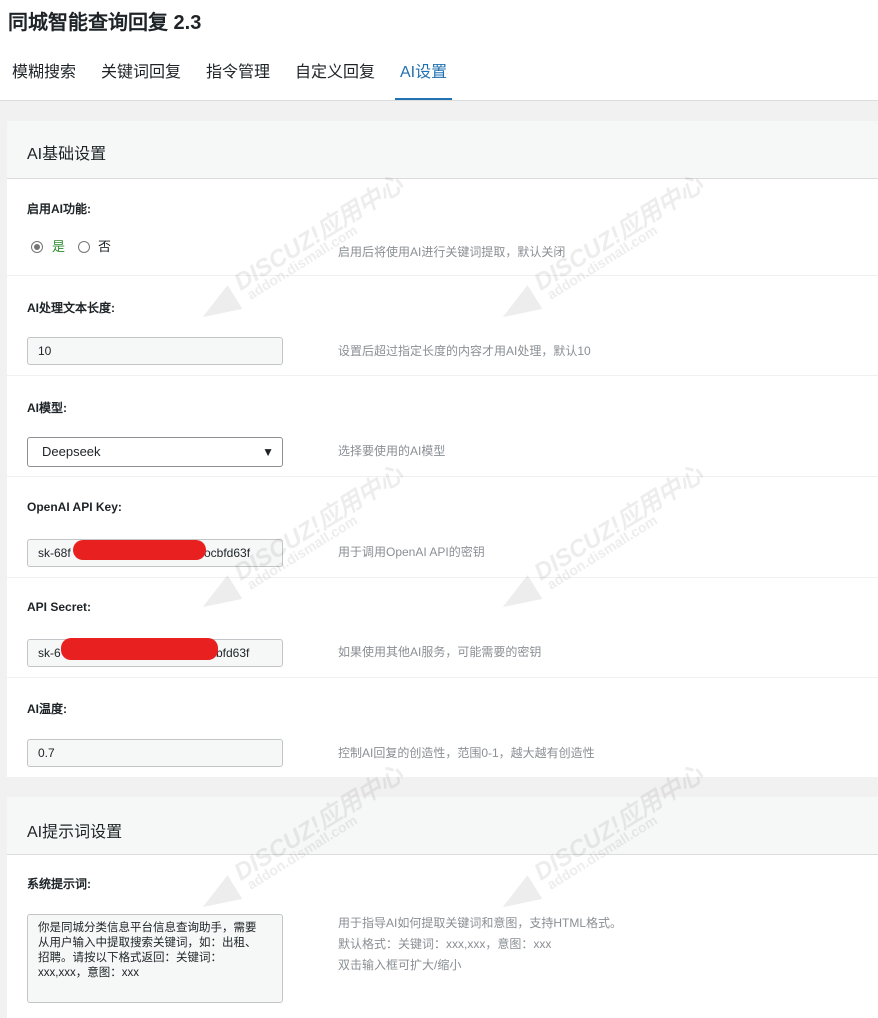 Image resolution: width=878 pixels, height=1018 pixels. I want to click on panel-title: AI基础设置, so click(67, 154).